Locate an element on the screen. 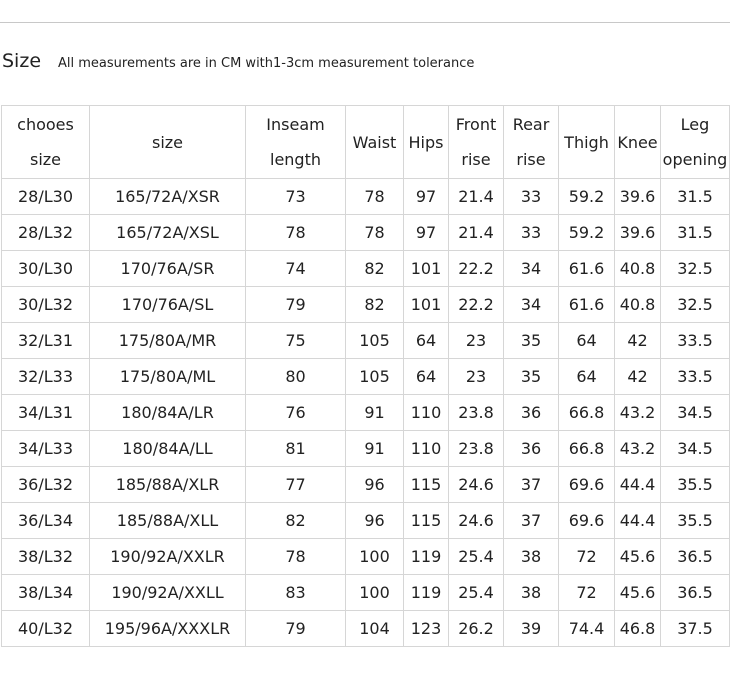 This screenshot has height=693, width=730. table-row: 32/L31 175/80A/MR 75 105 64 23 35 64 42 33.5 is located at coordinates (365, 340).